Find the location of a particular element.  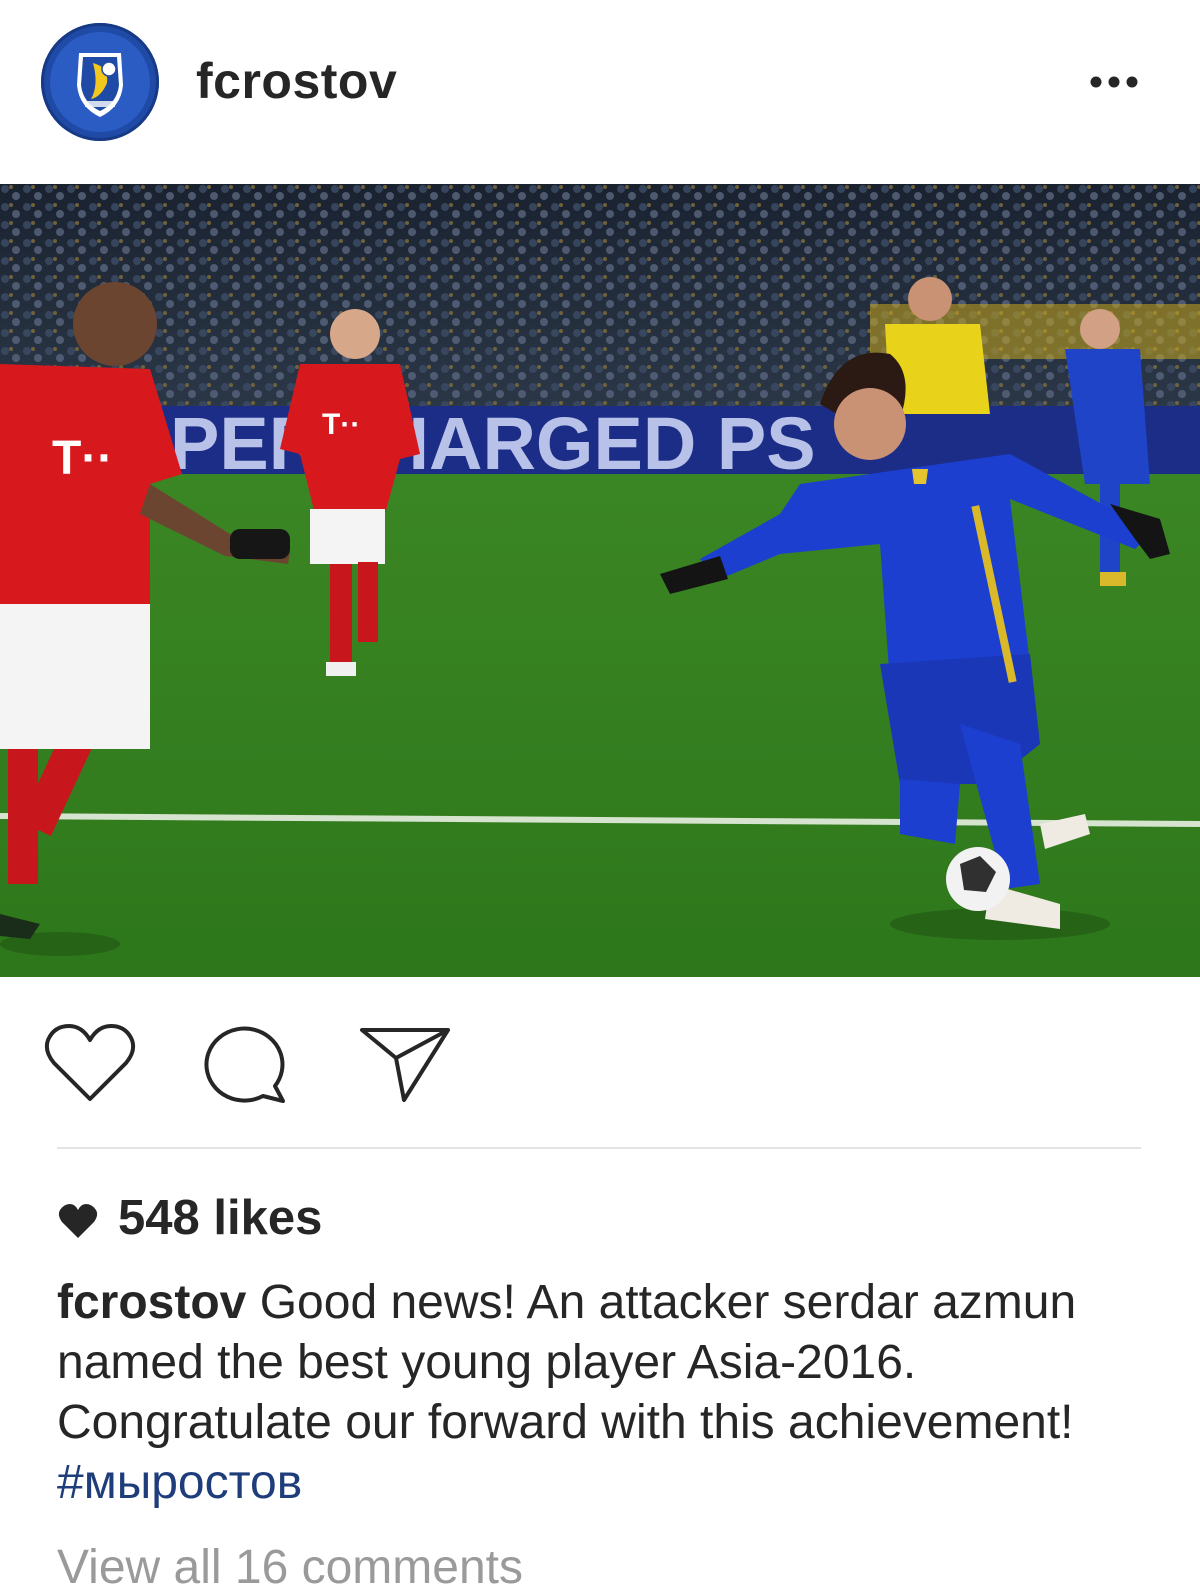

banner-text: PERCHARGED PS is located at coordinates (493, 443).